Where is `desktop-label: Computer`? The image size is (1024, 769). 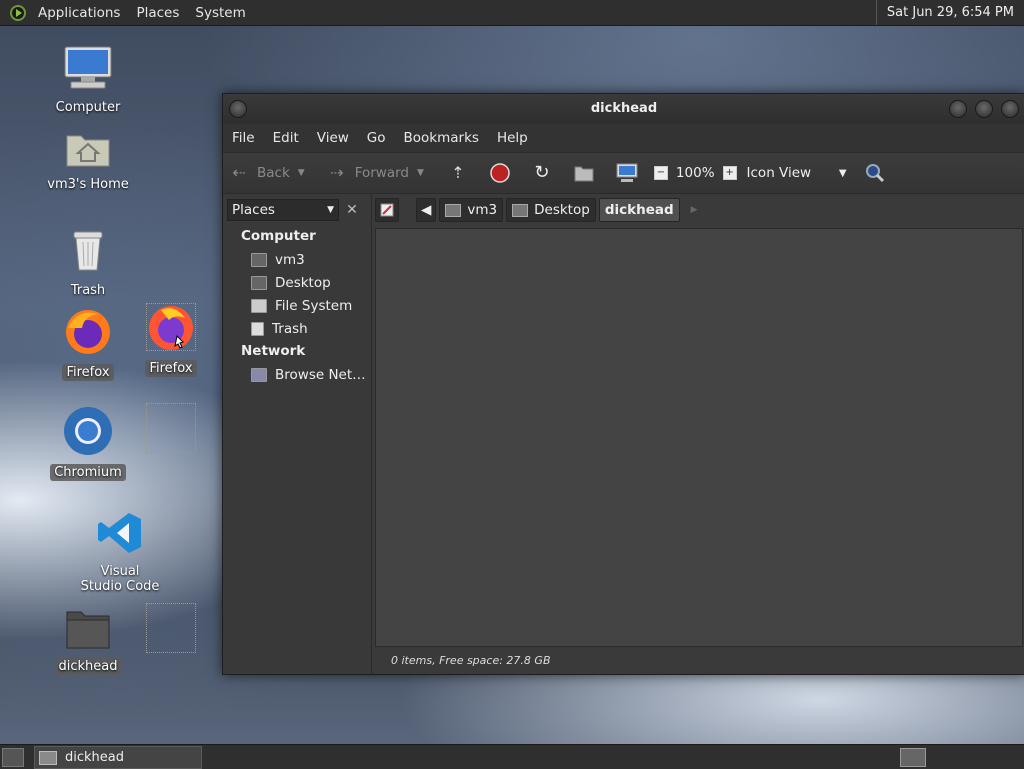
desktop-label: Computer is located at coordinates (88, 107).